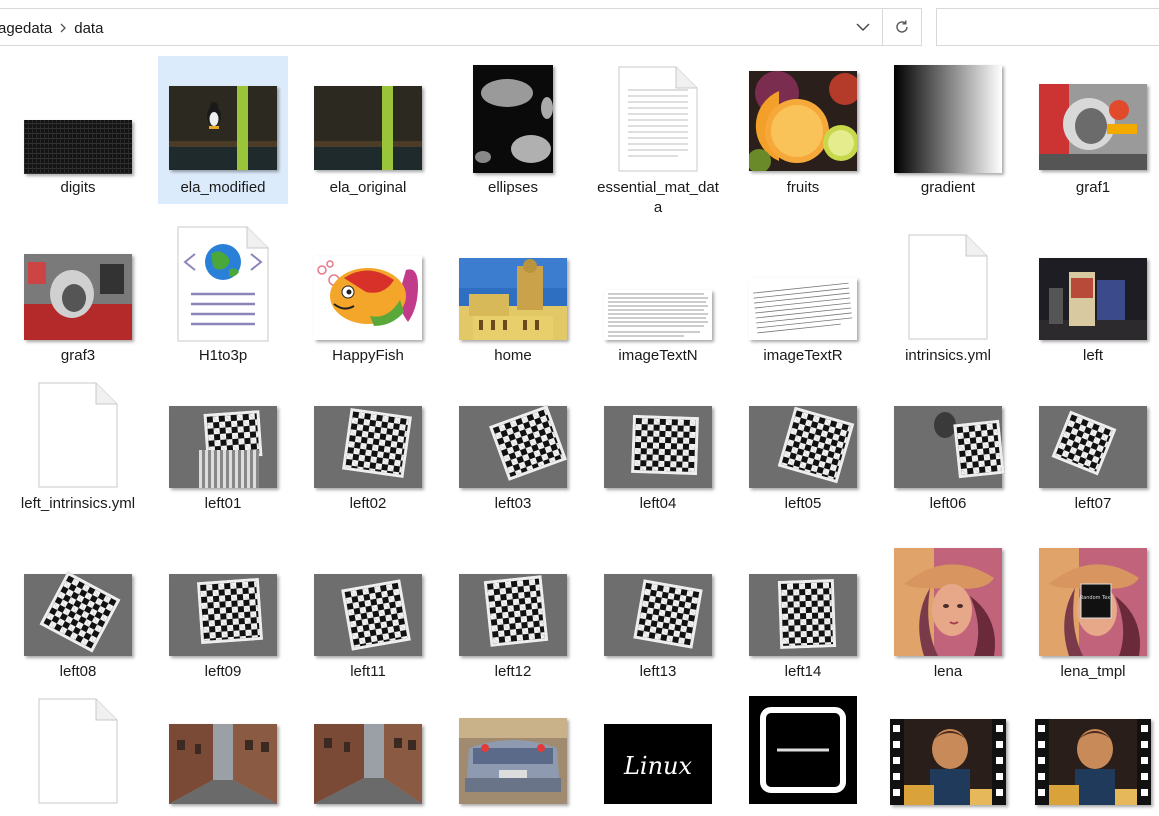  What do you see at coordinates (948, 671) in the screenshot?
I see `file-name: lena` at bounding box center [948, 671].